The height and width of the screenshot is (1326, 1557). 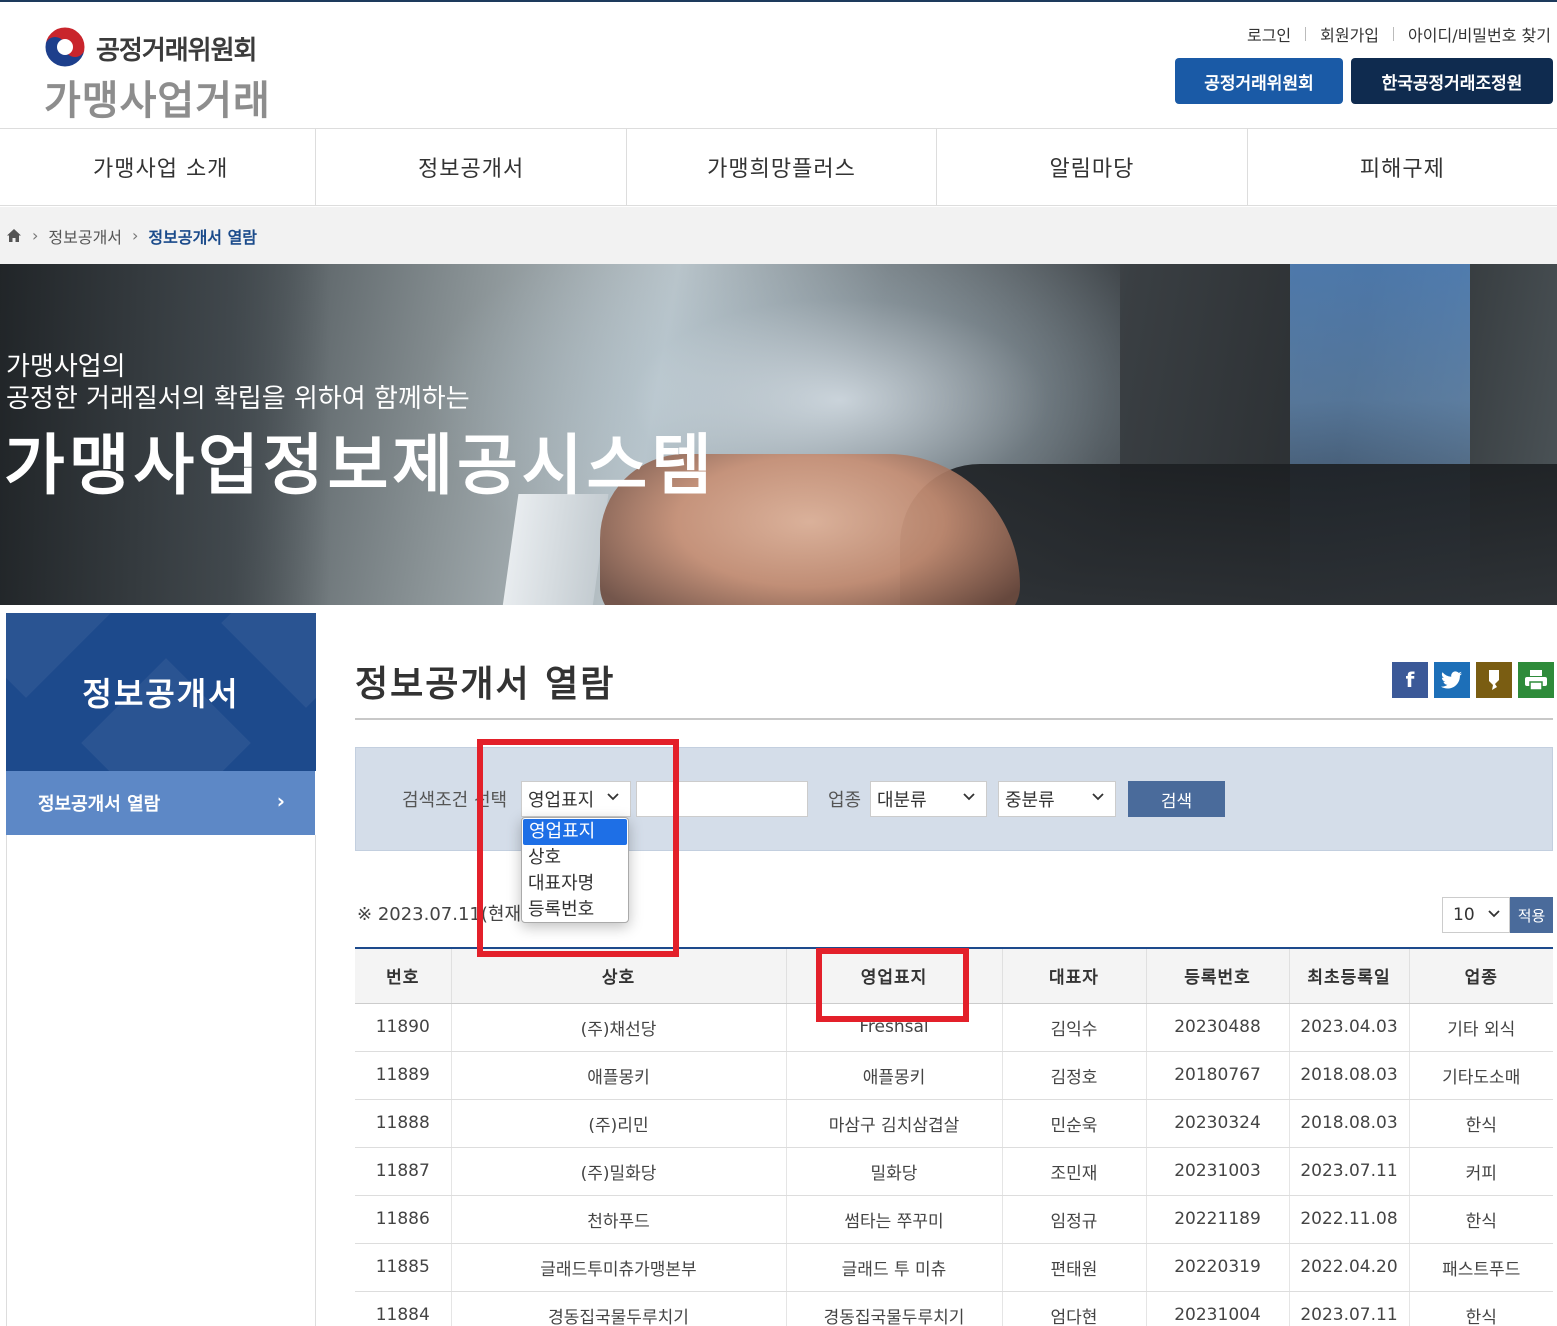 I want to click on table-row: 11889 애플몽키 애플몽키 김정호 20180767 2018.08.03 기타도소매, so click(x=954, y=1075).